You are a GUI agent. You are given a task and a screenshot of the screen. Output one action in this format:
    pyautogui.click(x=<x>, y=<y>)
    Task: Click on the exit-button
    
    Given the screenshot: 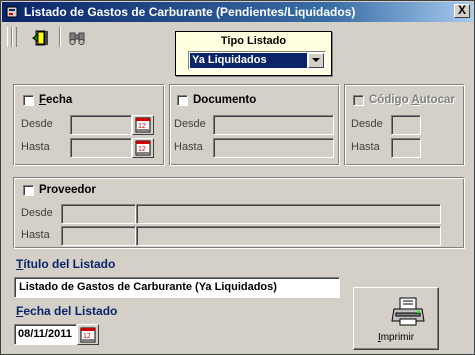 What is the action you would take?
    pyautogui.click(x=41, y=38)
    